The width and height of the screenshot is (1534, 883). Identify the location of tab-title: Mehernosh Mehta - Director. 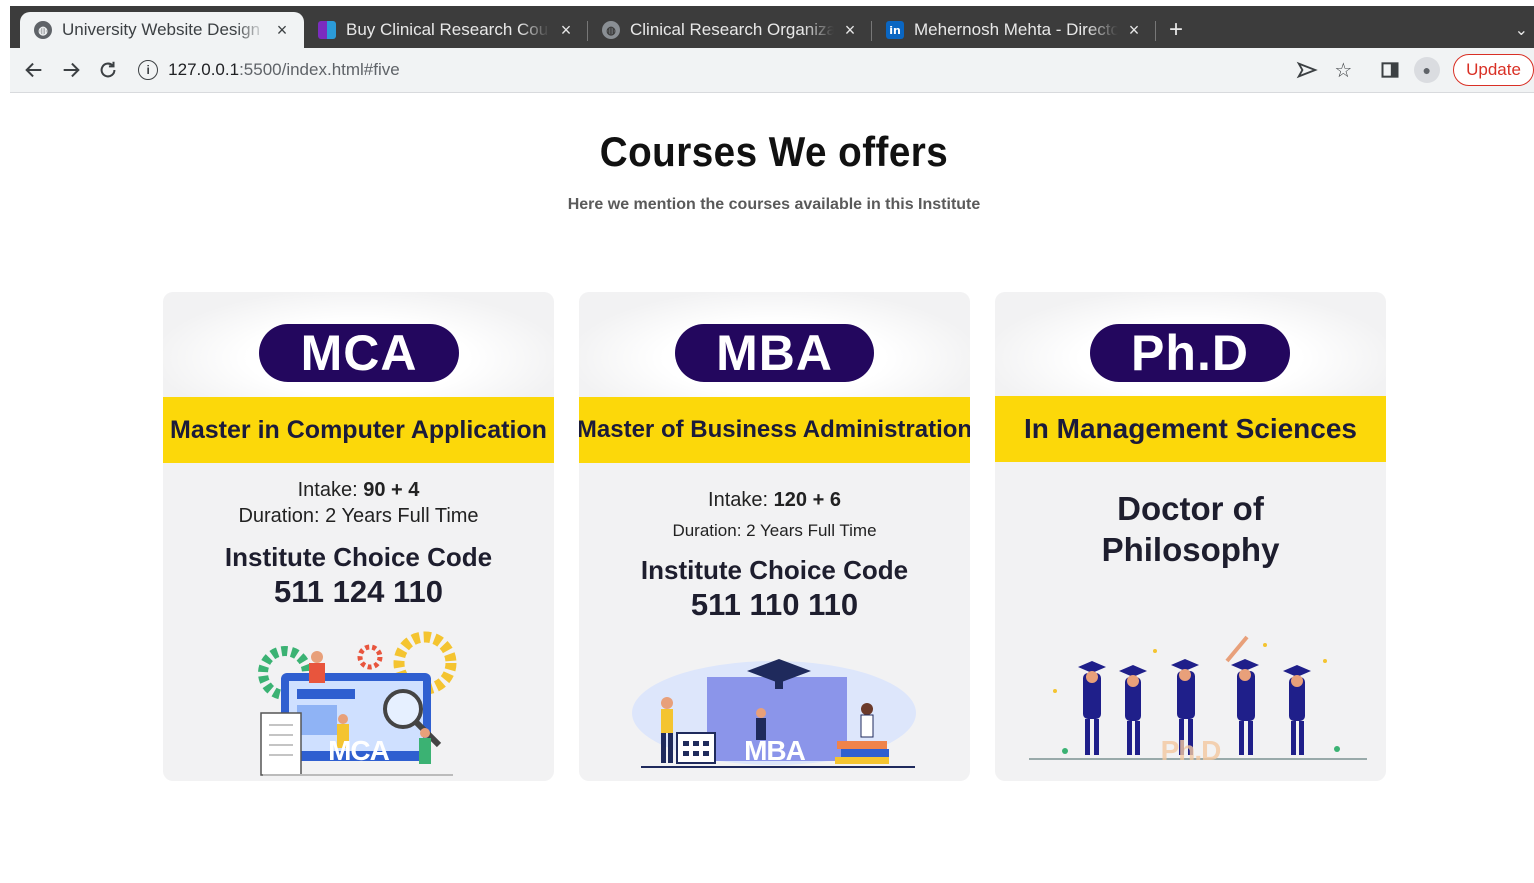
(1016, 29).